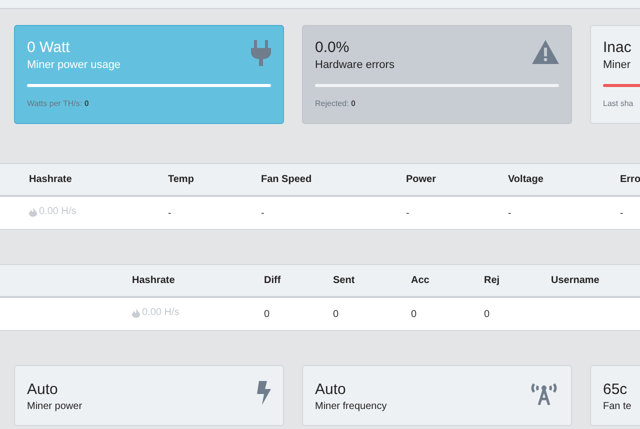  What do you see at coordinates (181, 179) in the screenshot?
I see `column-header: Temp` at bounding box center [181, 179].